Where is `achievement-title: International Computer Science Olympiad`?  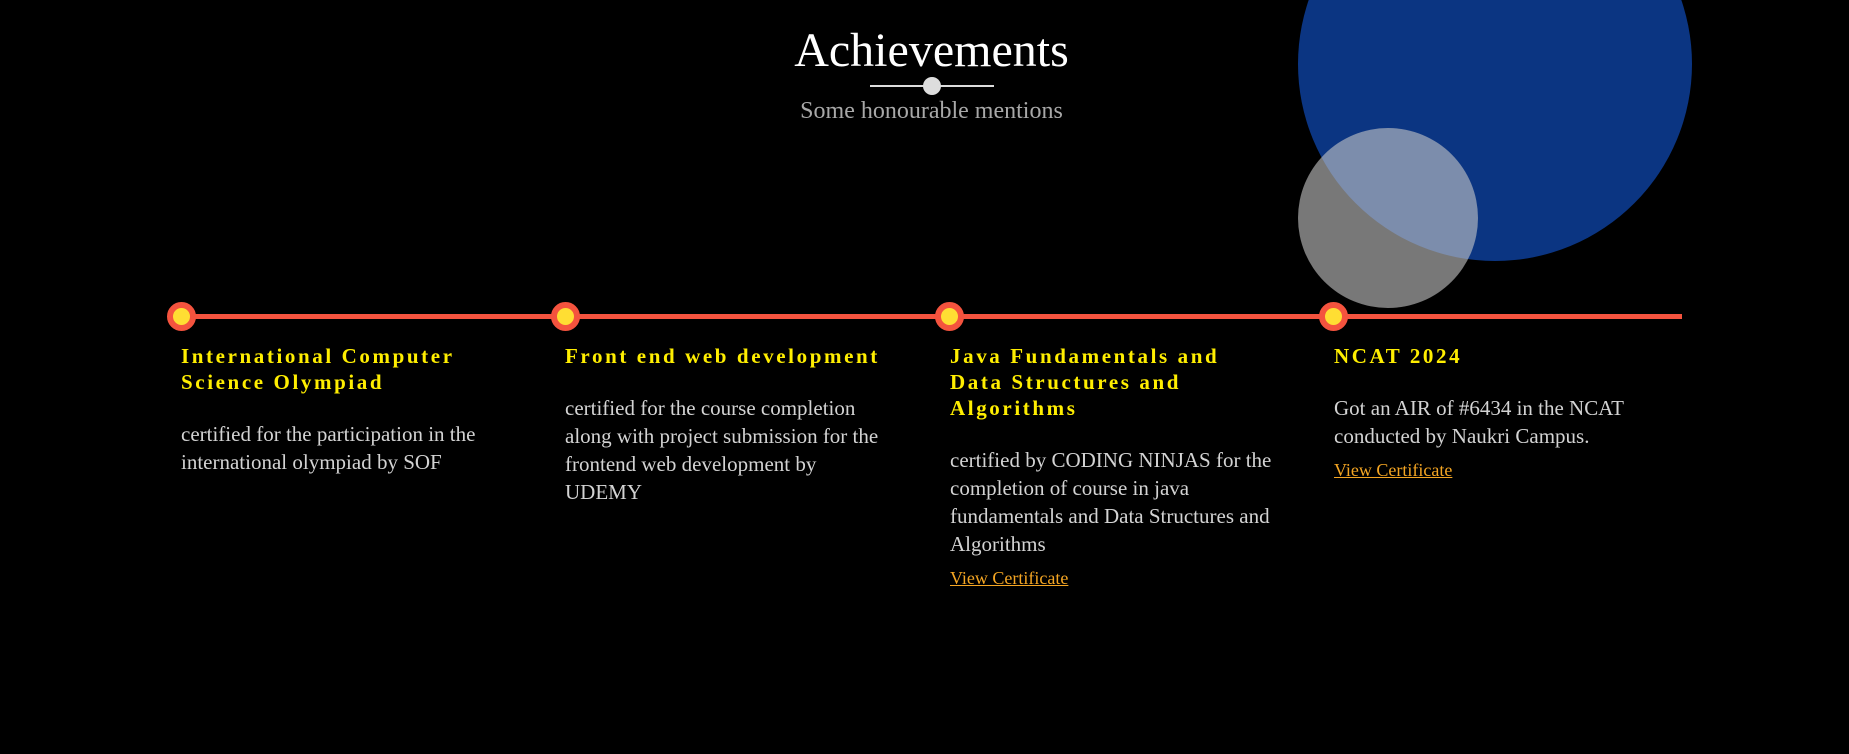 achievement-title: International Computer Science Olympiad is located at coordinates (318, 369).